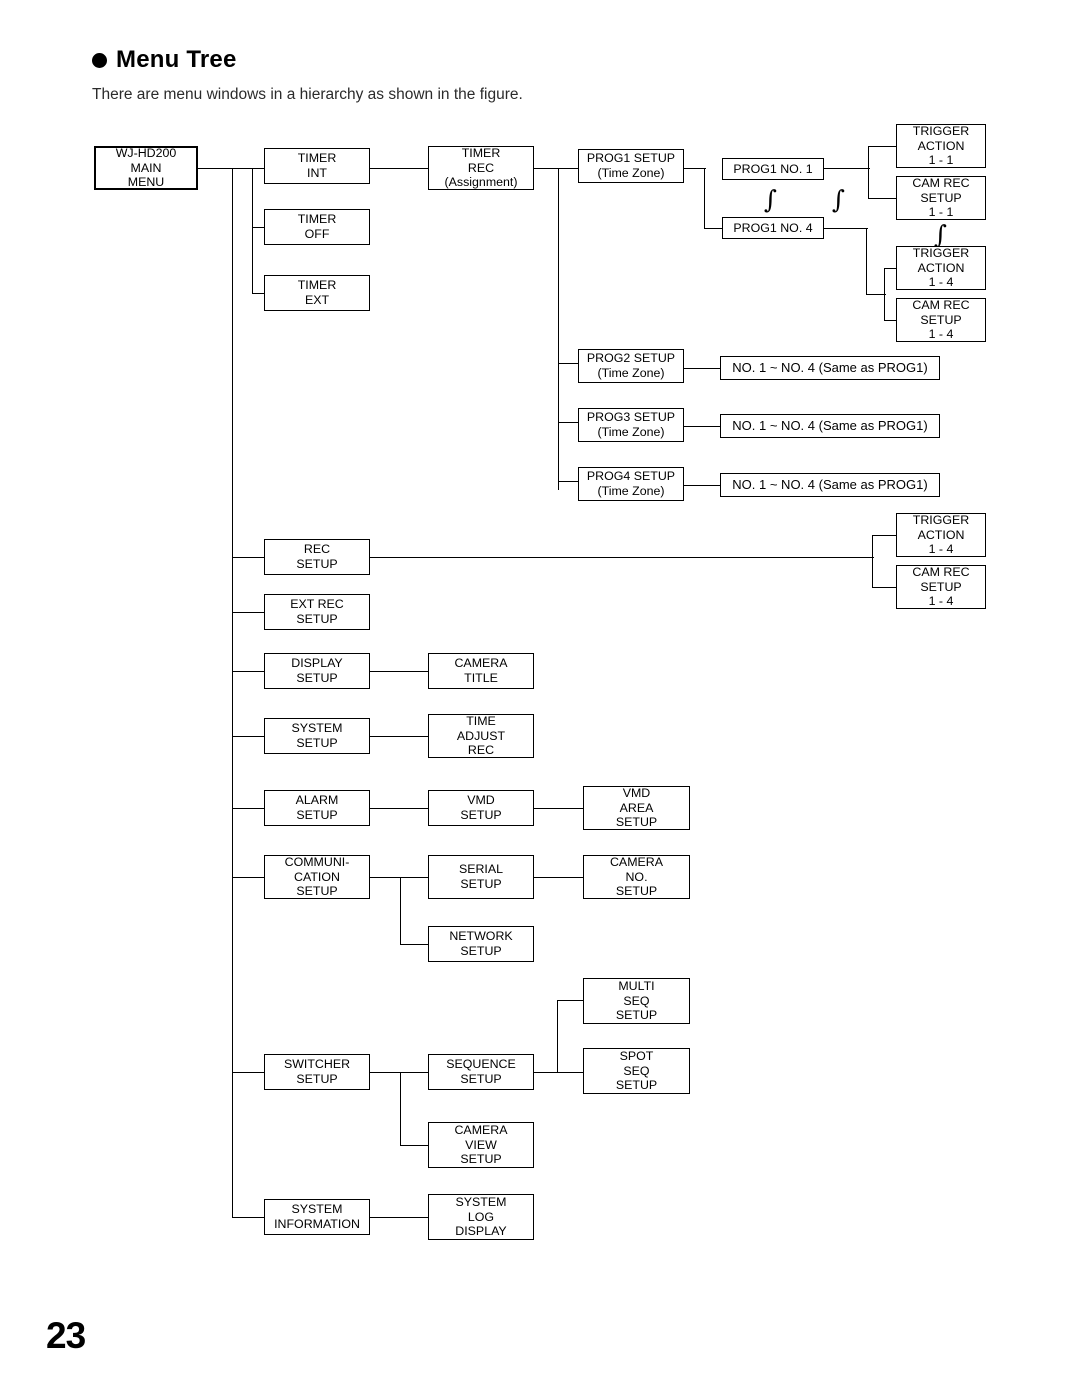  Describe the element at coordinates (830, 485) in the screenshot. I see `node-prog4-range: NO. 1 ~ NO. 4 (Same as PROG1)` at that location.